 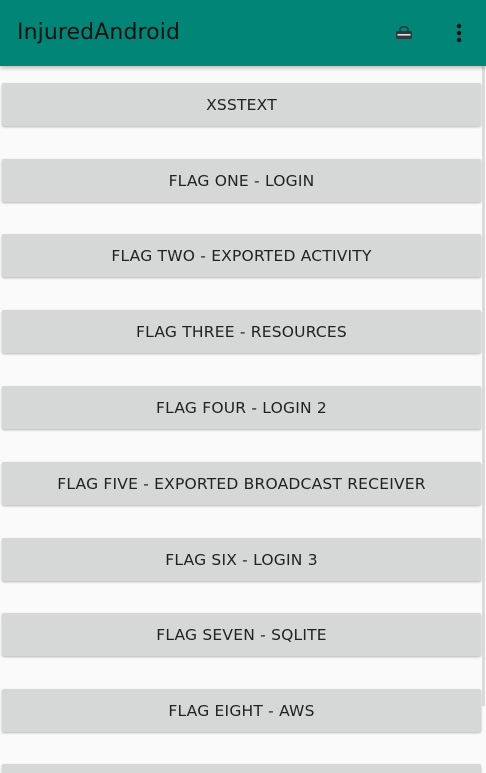 I want to click on flag-one-button: FLAG ONE - LOGIN, so click(x=241, y=180).